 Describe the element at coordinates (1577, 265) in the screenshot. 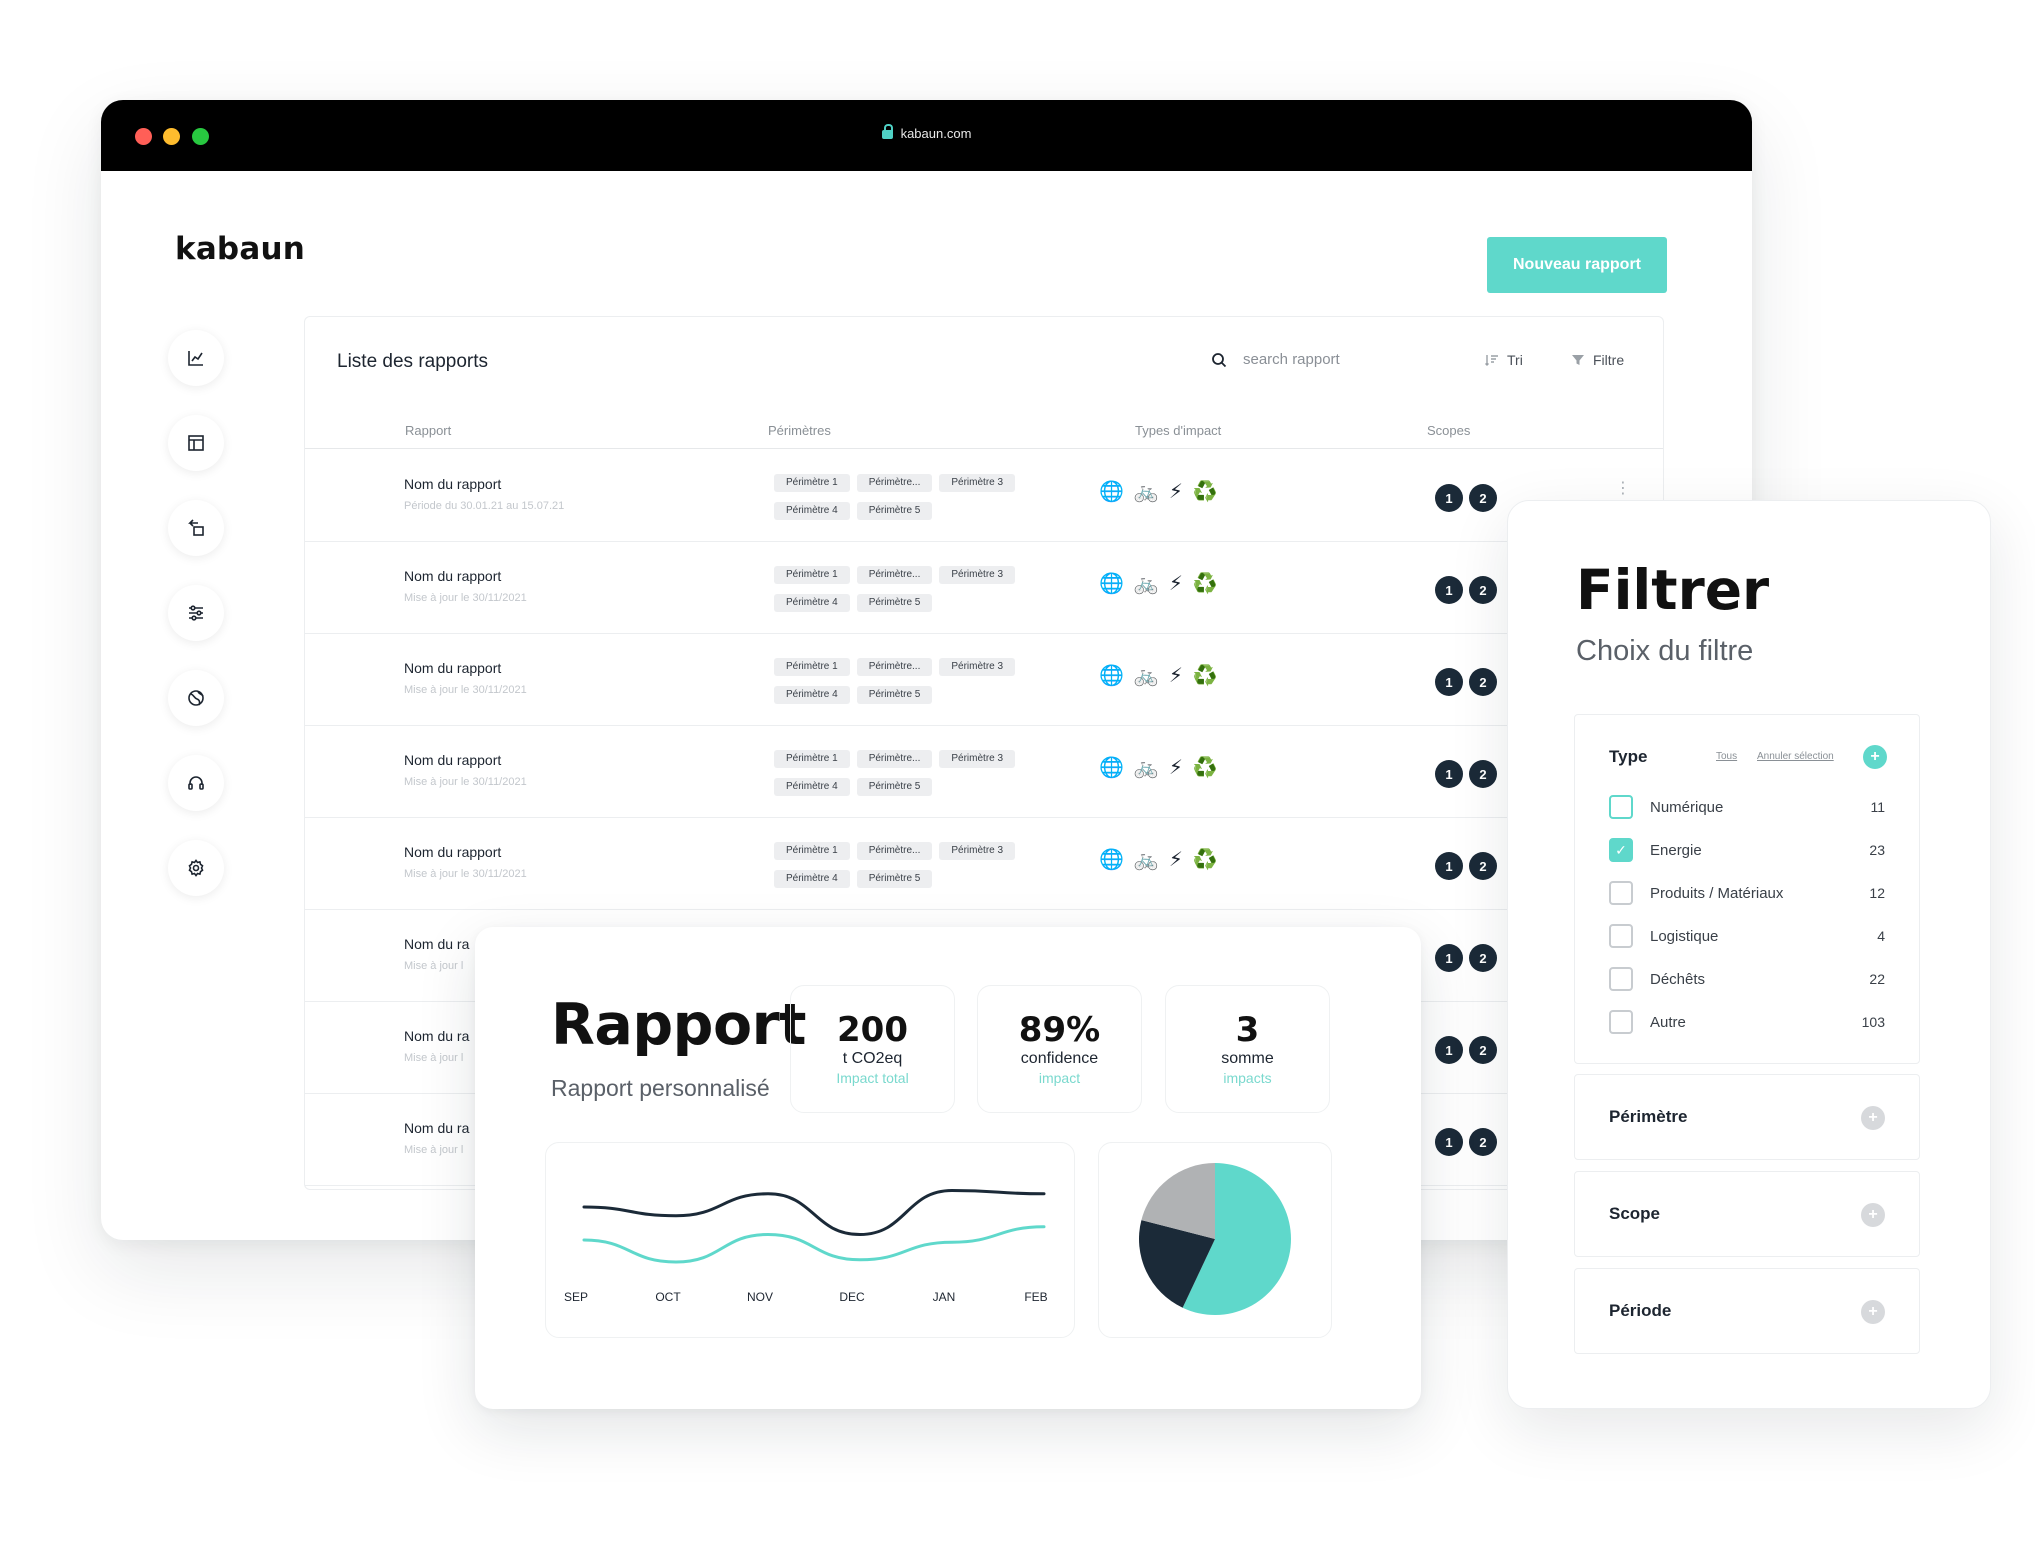

I see `new-report-button: Nouveau rapport` at that location.